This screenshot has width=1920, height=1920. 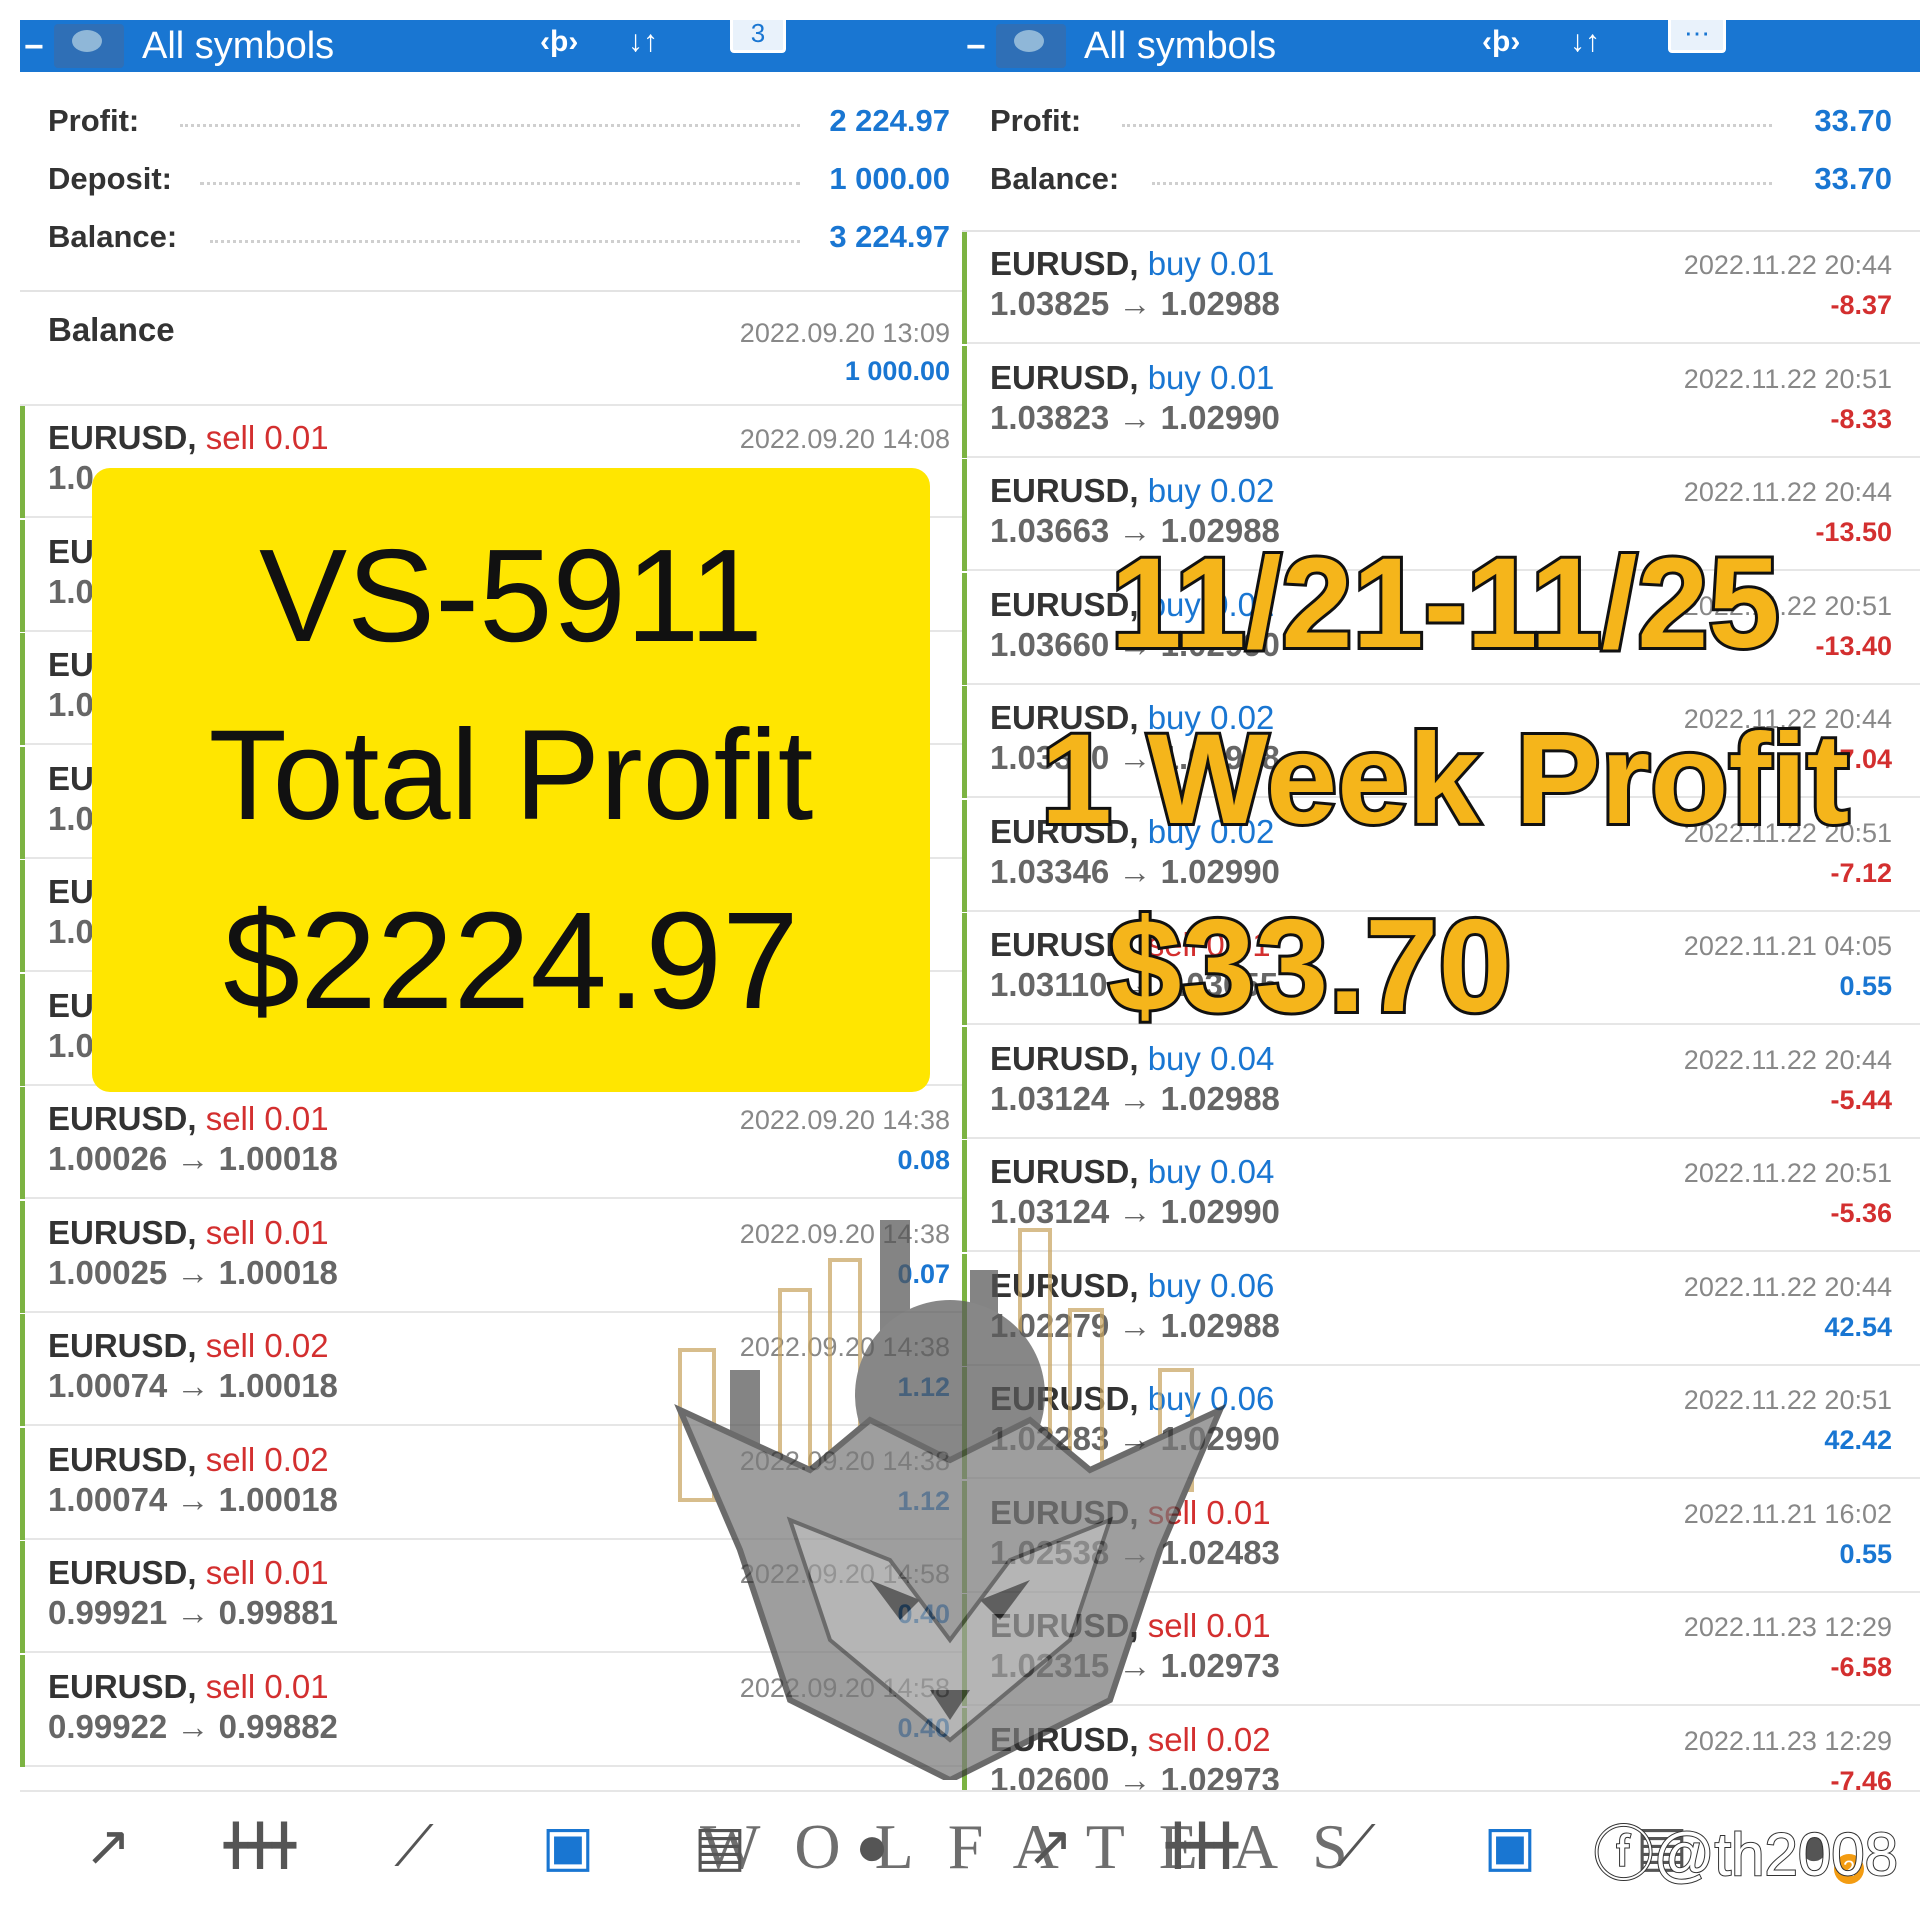 I want to click on period-calendar-icon: ⋯, so click(x=1697, y=36).